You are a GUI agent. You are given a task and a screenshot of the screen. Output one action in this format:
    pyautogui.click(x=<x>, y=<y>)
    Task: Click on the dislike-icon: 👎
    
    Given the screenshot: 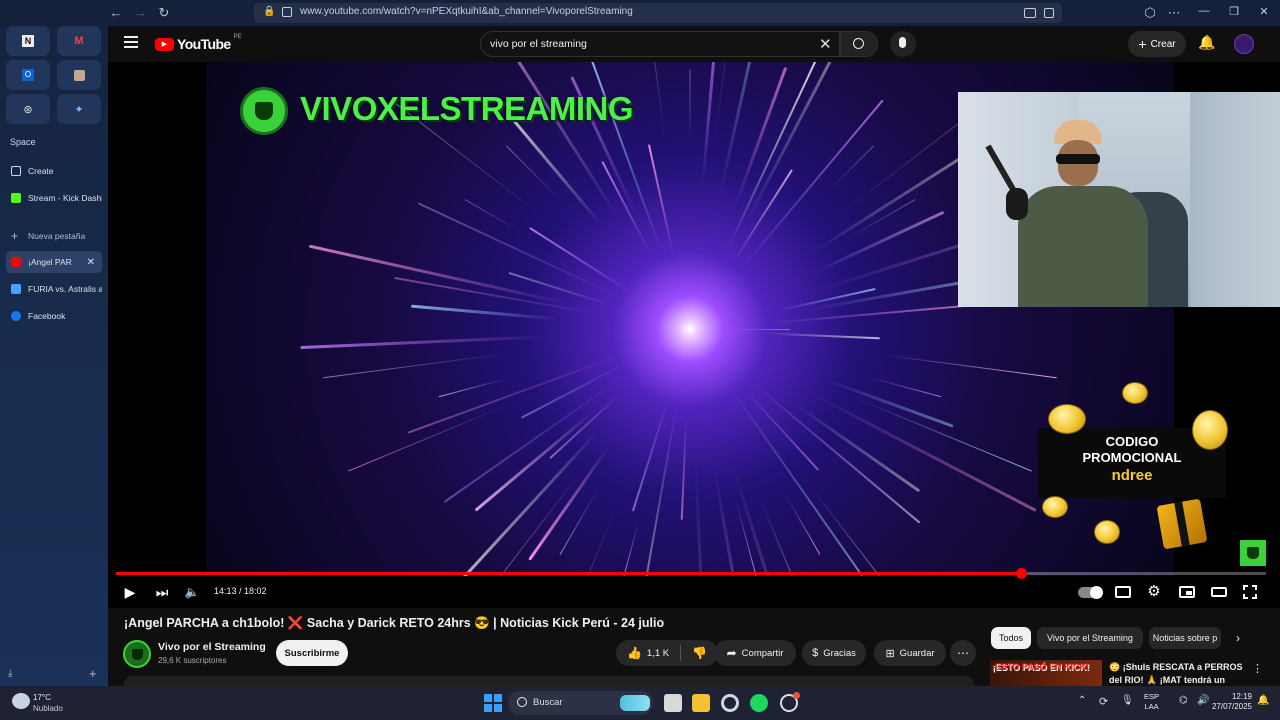 What is the action you would take?
    pyautogui.click(x=699, y=653)
    